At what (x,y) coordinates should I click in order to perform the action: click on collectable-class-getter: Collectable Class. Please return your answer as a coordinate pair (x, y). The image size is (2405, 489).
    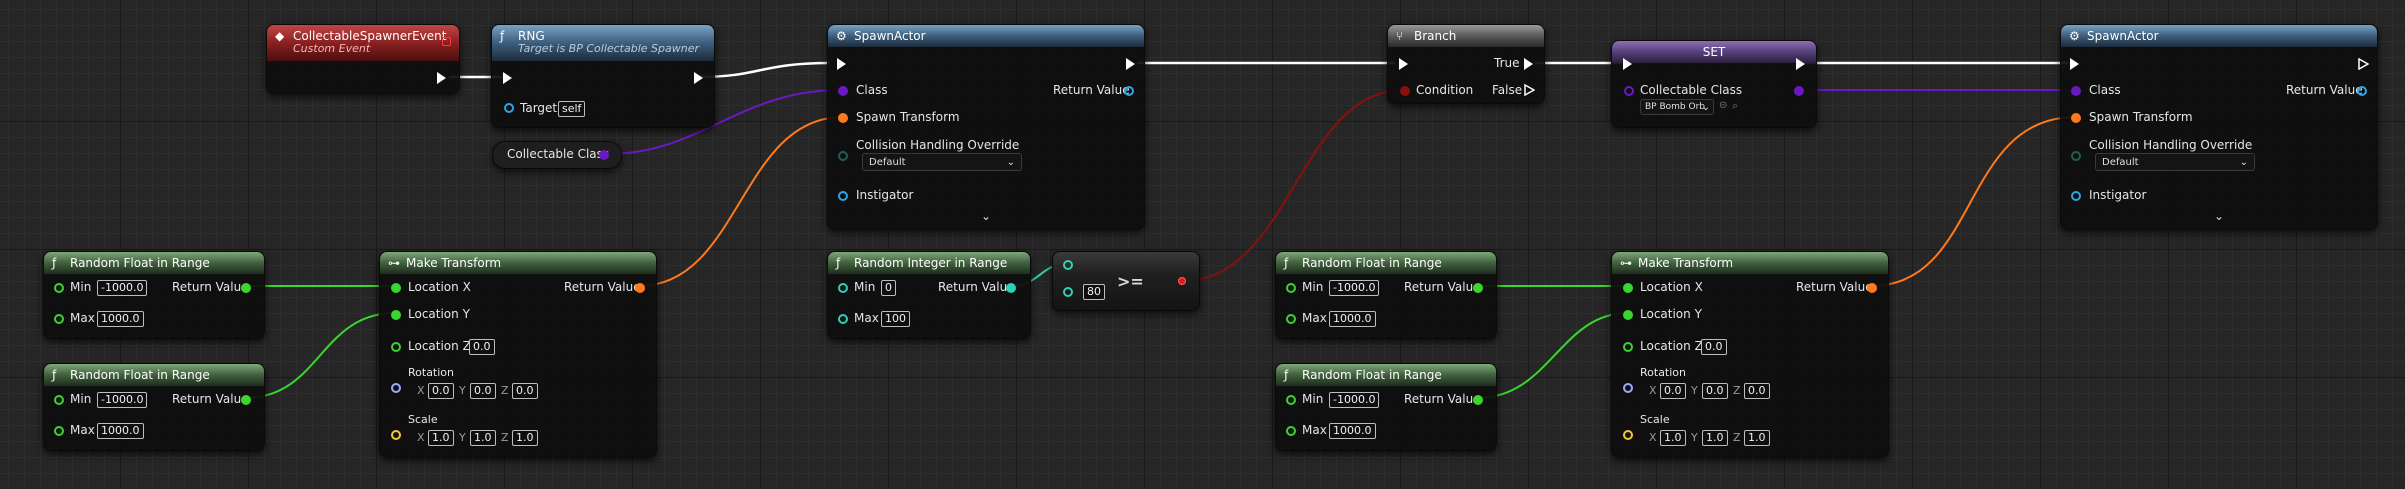
    Looking at the image, I should click on (557, 155).